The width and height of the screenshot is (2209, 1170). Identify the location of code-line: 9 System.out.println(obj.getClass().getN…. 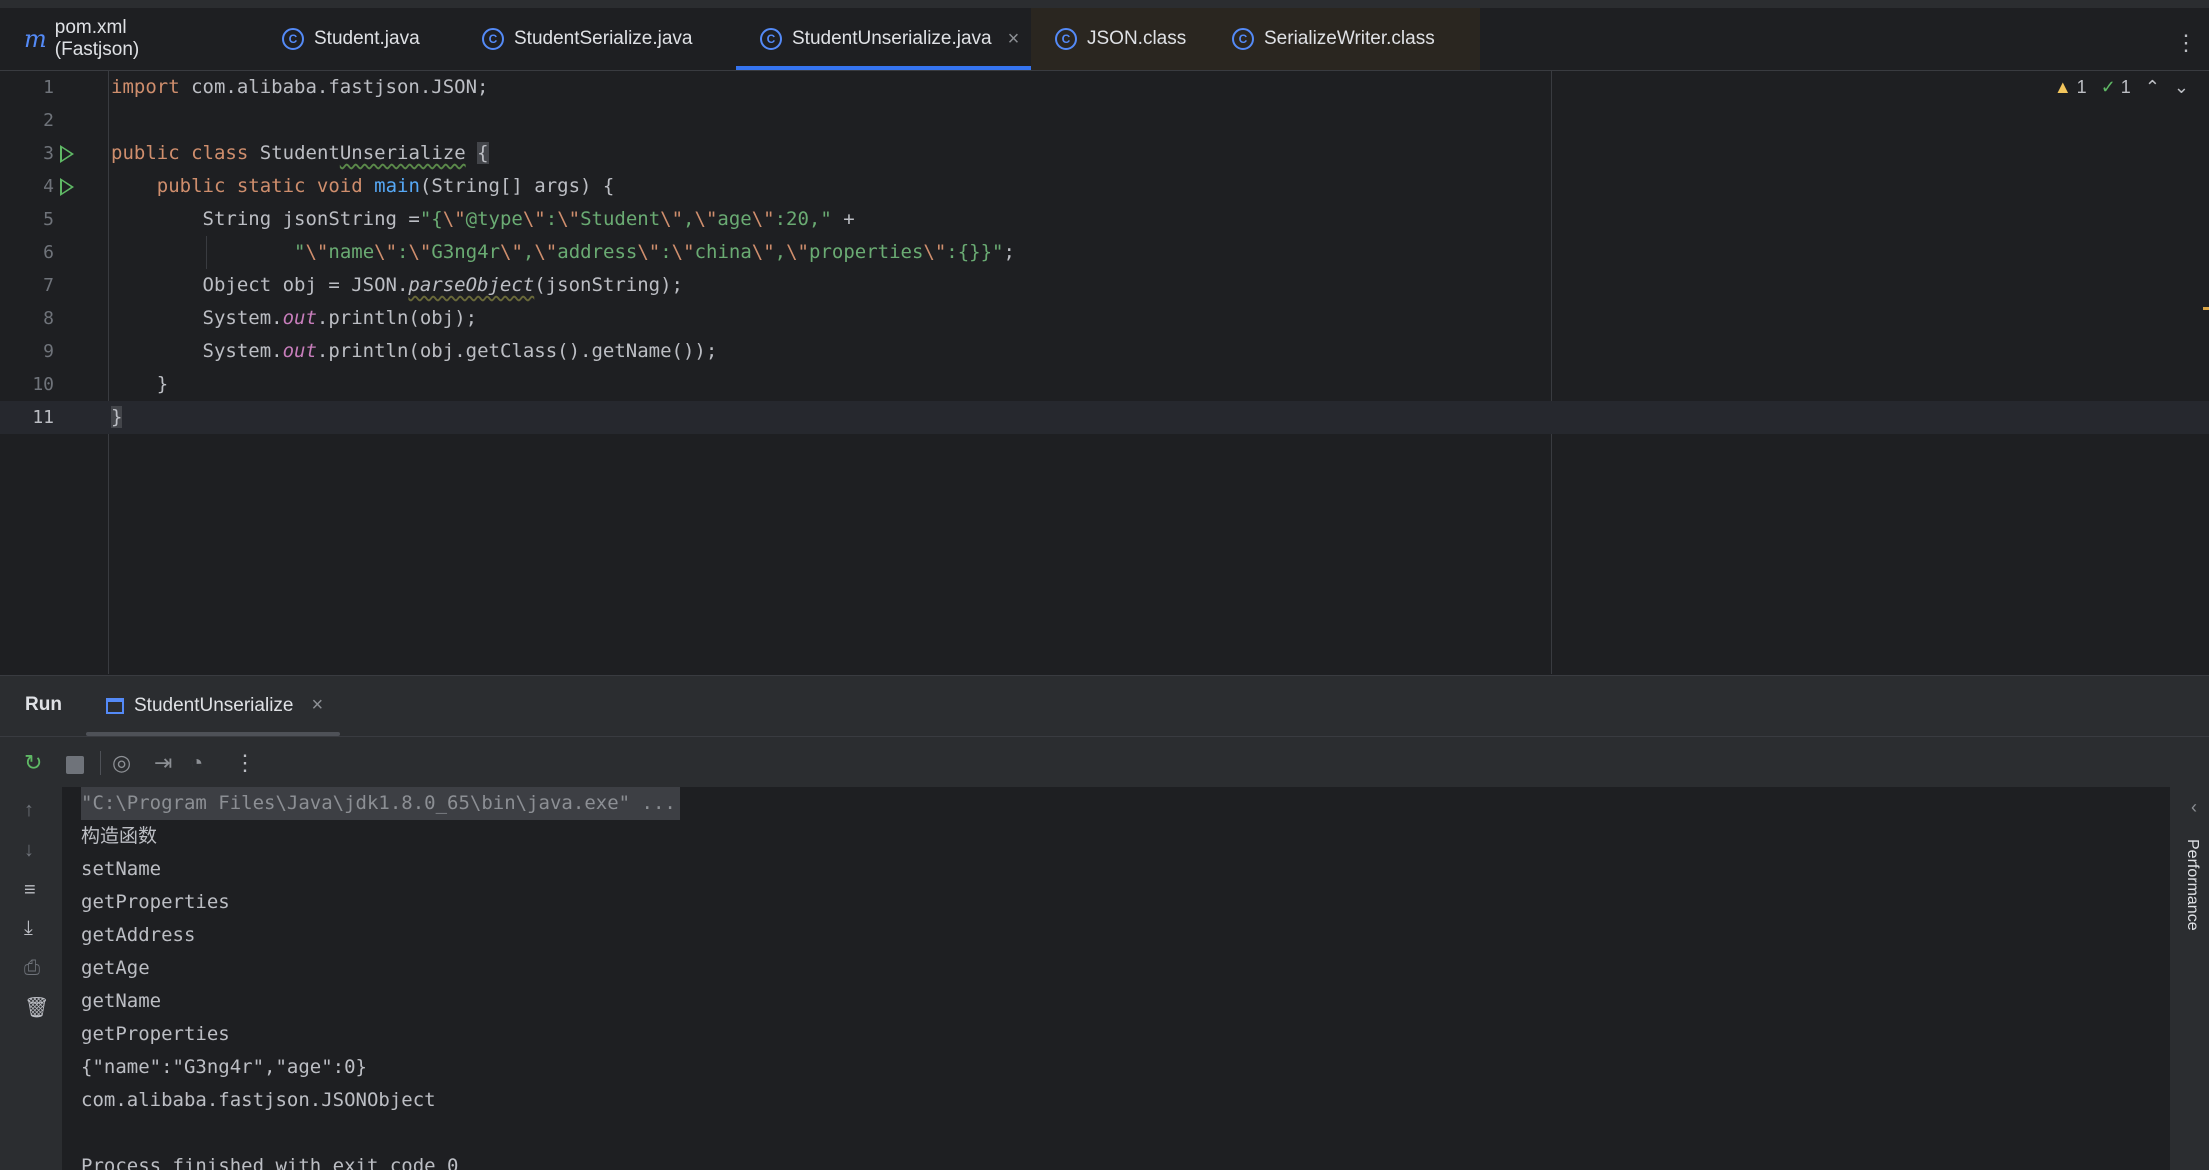
(1104, 351).